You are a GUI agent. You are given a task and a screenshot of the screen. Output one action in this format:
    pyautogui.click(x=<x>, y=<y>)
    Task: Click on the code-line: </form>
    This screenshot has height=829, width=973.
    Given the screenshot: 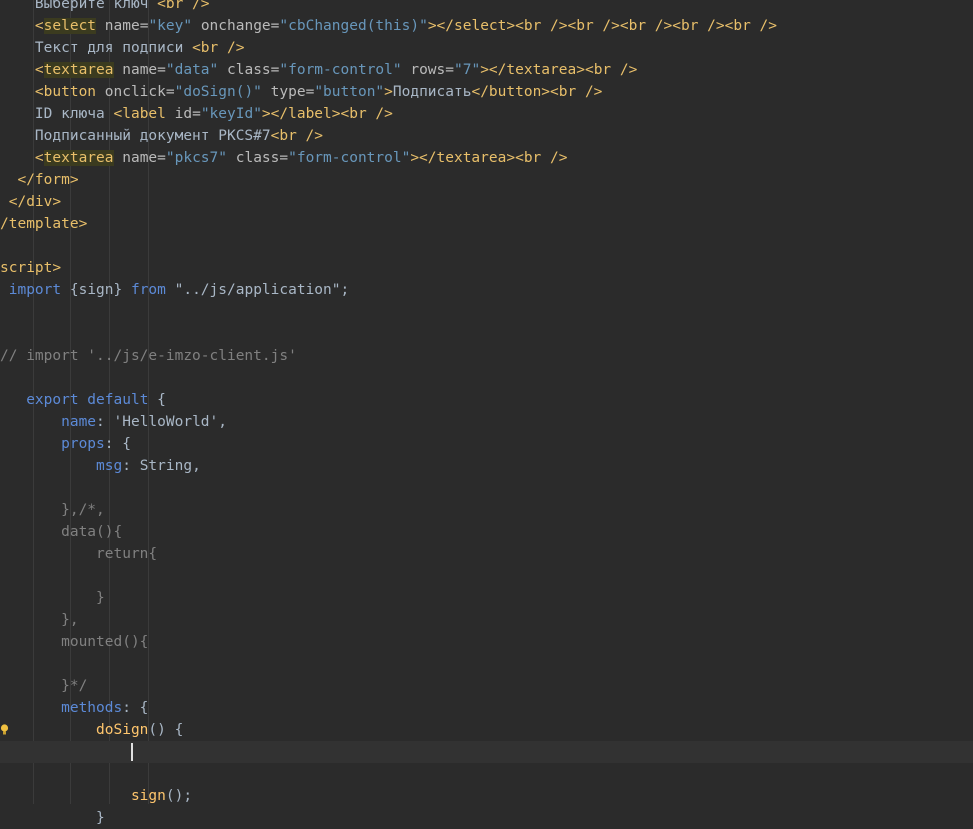 What is the action you would take?
    pyautogui.click(x=486, y=180)
    